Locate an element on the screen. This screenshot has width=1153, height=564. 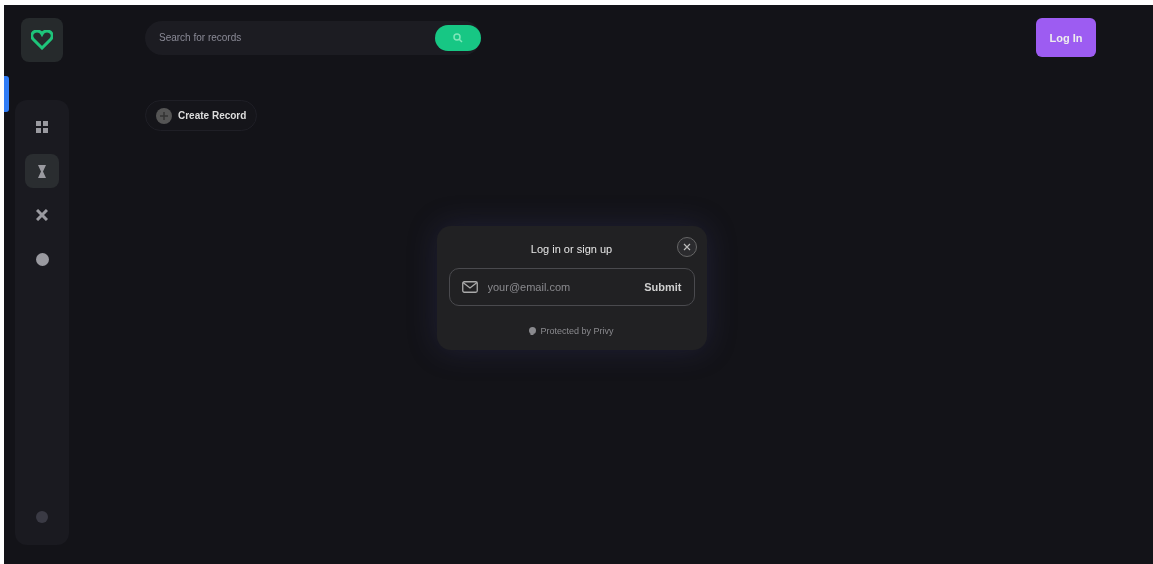
search-icon is located at coordinates (458, 37).